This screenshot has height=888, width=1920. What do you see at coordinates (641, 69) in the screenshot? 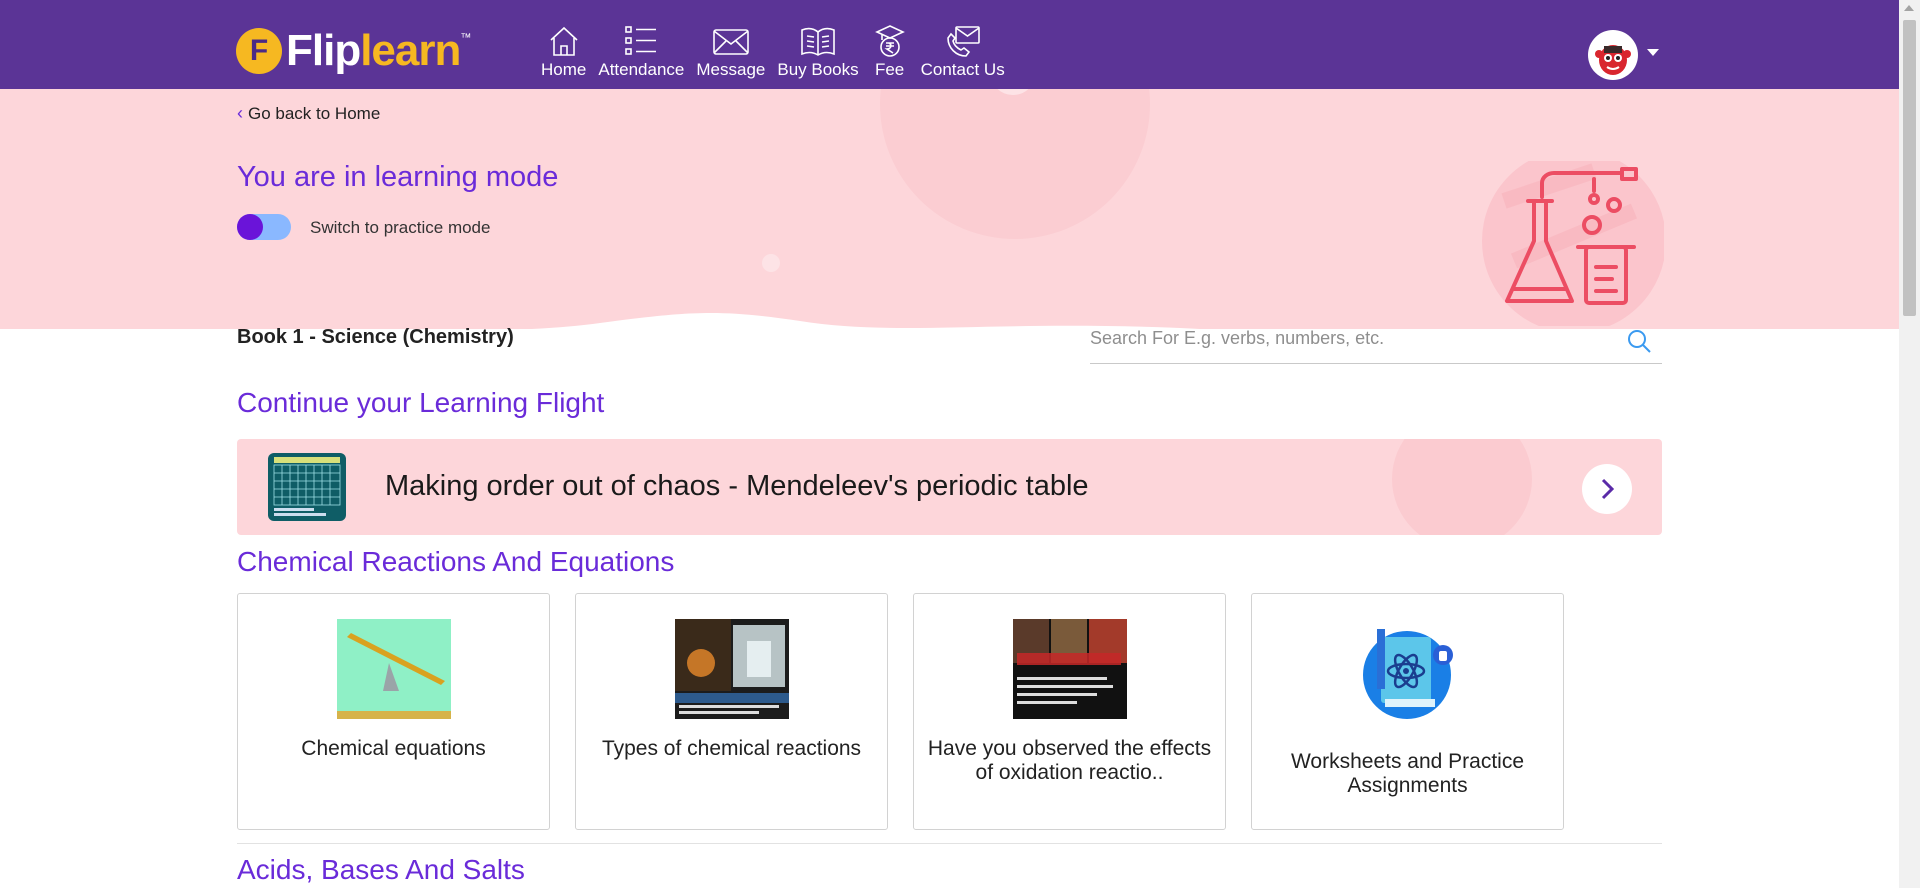
I see `nav-attendance-label: Attendance` at bounding box center [641, 69].